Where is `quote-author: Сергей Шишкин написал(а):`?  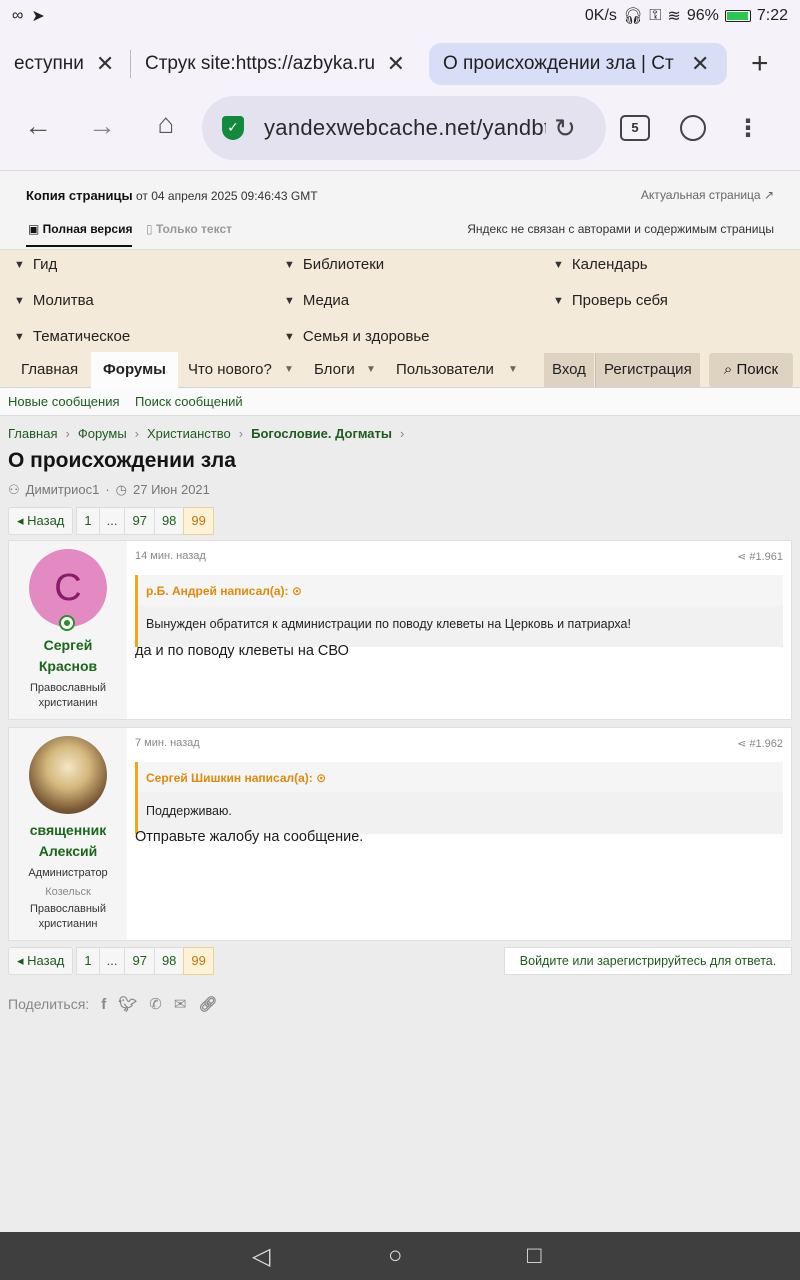 quote-author: Сергей Шишкин написал(а): is located at coordinates (229, 778).